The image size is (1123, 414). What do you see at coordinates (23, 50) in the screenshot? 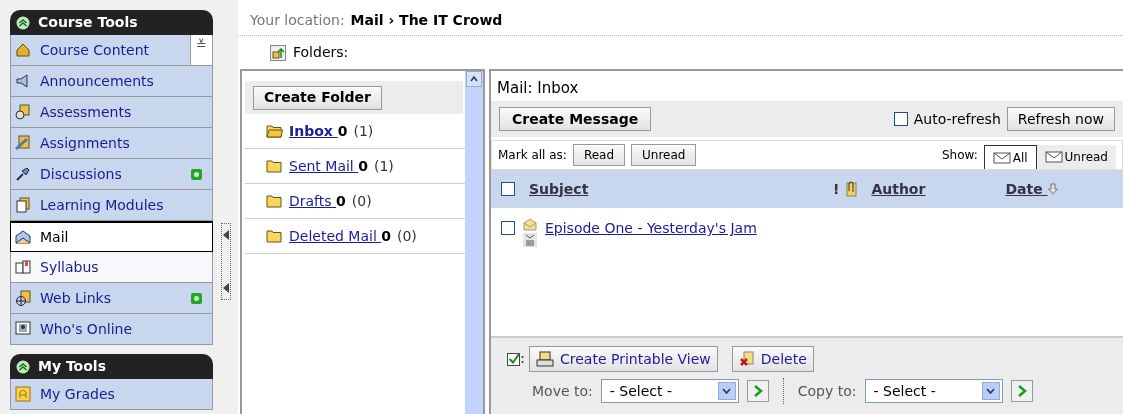
I see `home-icon` at bounding box center [23, 50].